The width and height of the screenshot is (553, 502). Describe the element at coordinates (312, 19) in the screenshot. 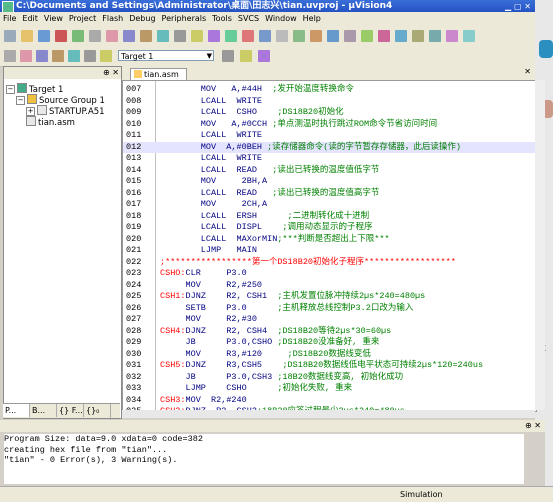

I see `menu-item-help: Help` at that location.